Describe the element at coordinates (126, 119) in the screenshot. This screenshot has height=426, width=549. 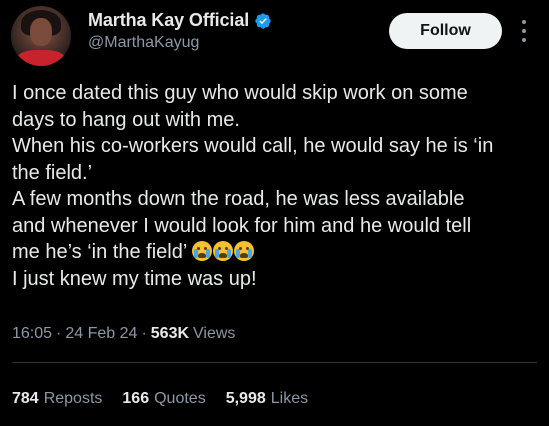
I see `tweet-line: days to hang out with me.` at that location.